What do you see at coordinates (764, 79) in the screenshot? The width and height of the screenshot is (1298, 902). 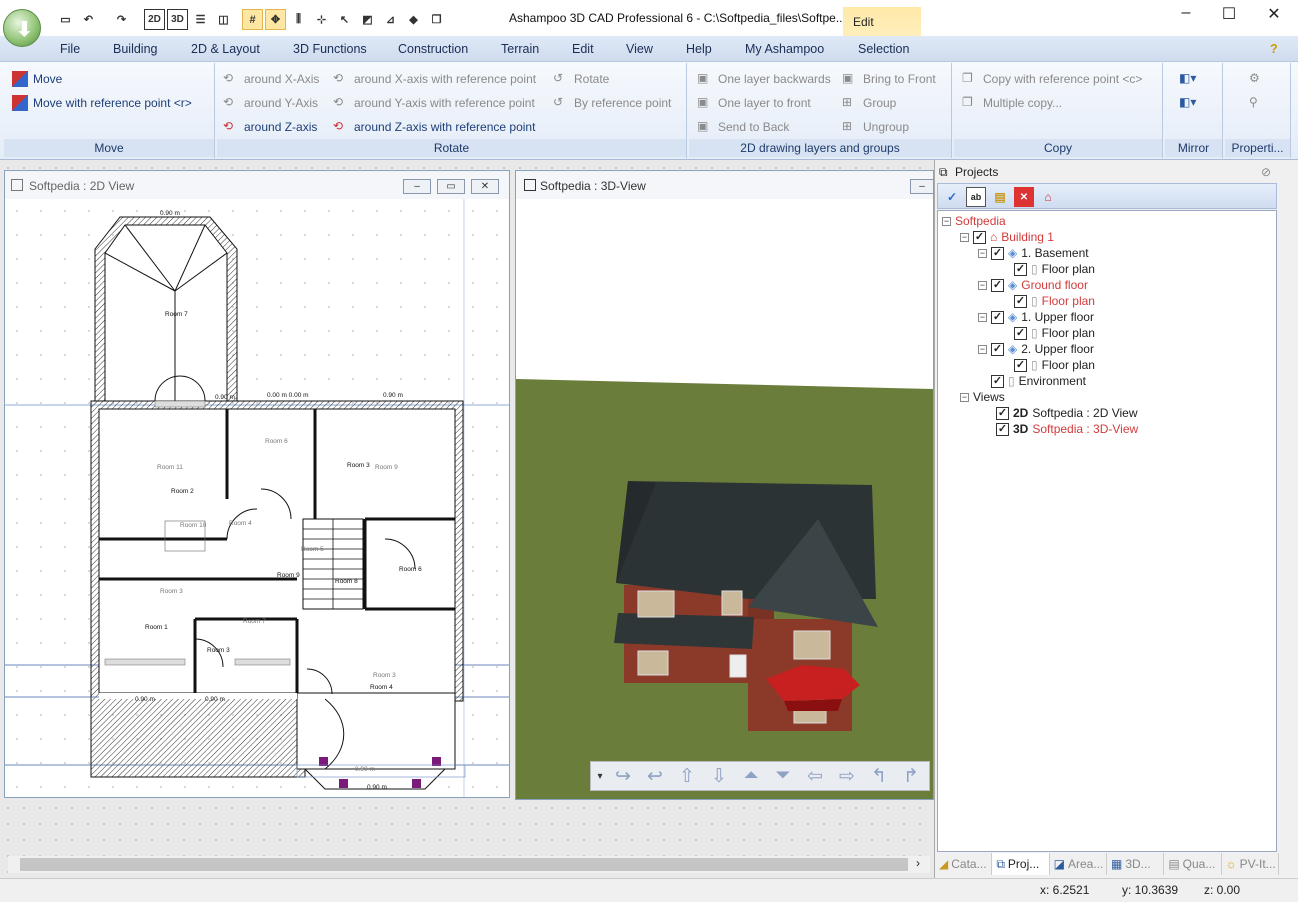 I see `layer-backwards-button: ▣ One layer backwards` at bounding box center [764, 79].